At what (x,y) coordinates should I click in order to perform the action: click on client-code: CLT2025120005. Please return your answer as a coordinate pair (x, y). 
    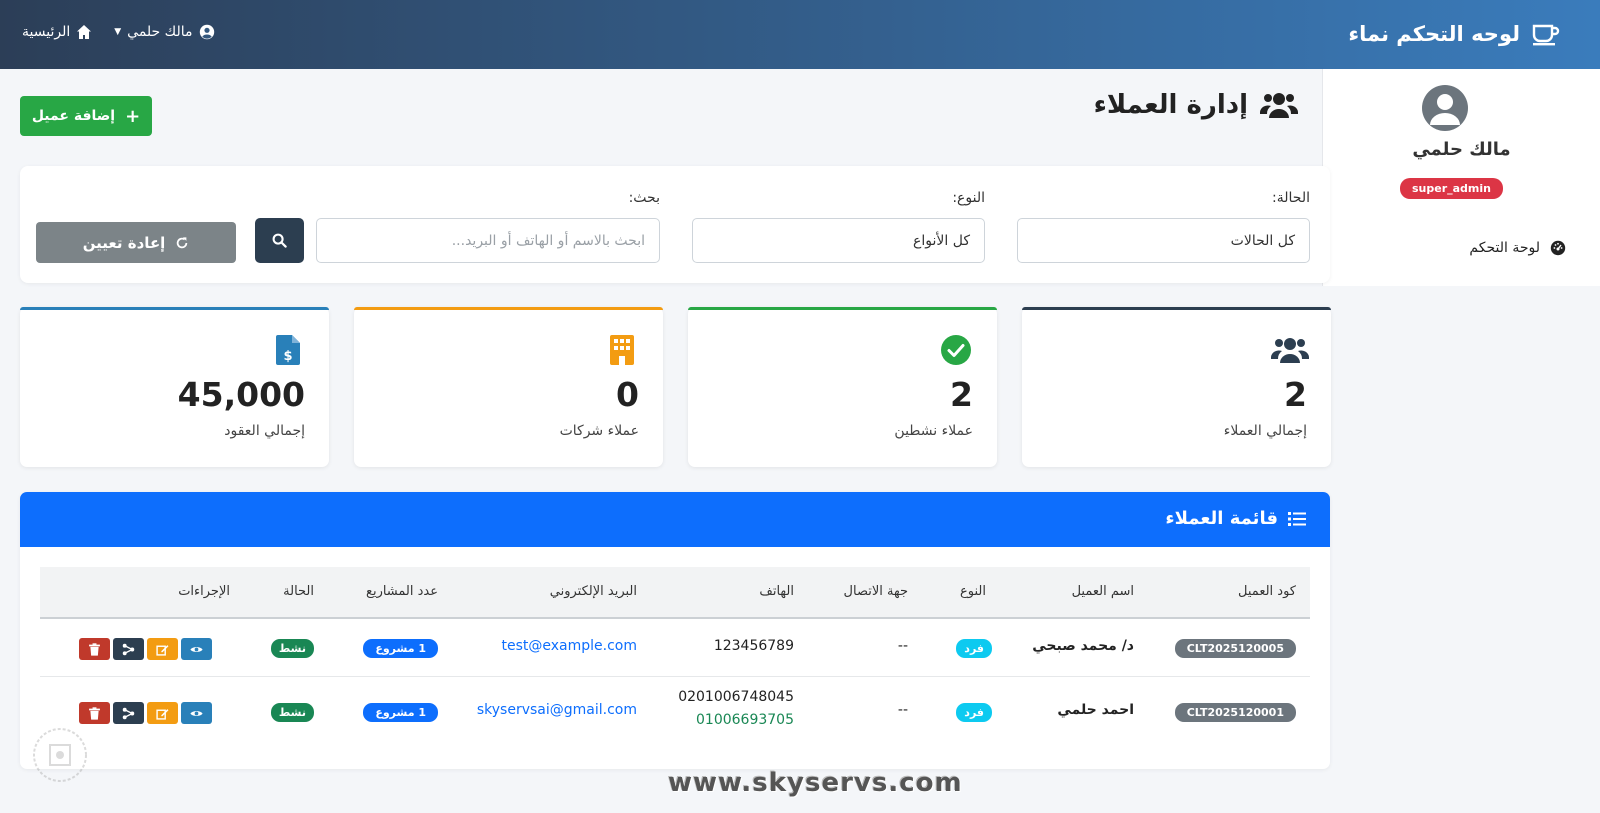
    Looking at the image, I should click on (1235, 648).